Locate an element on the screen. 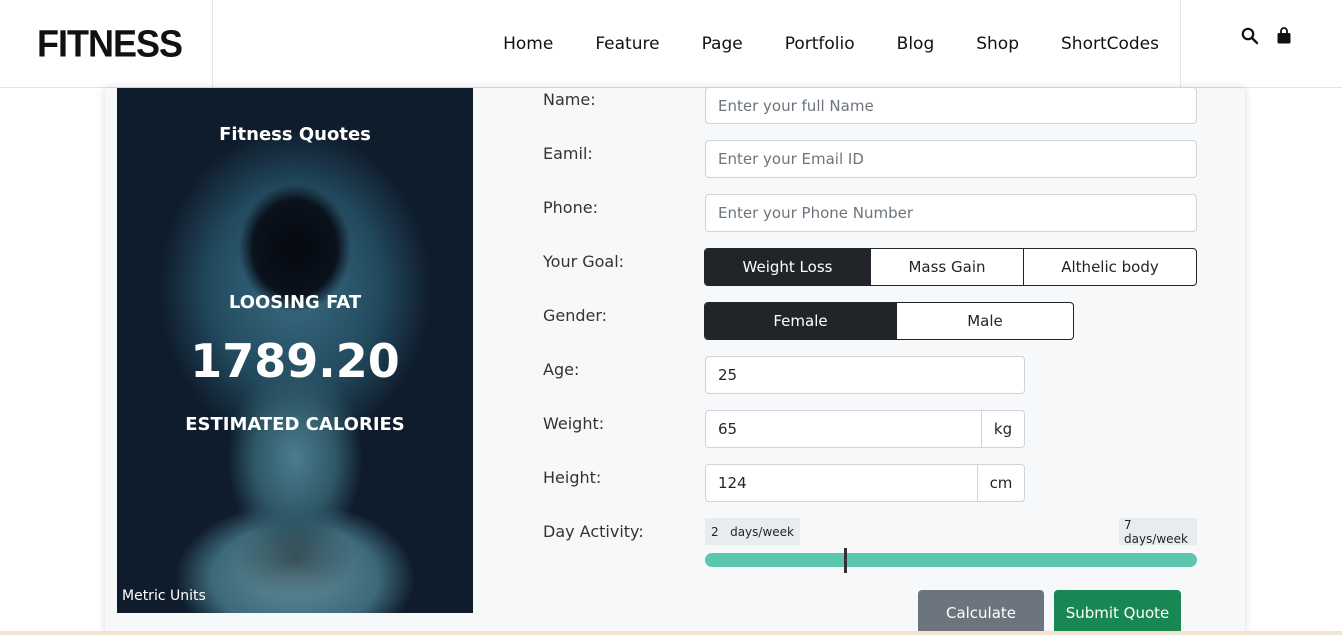 The image size is (1342, 635). search-icon is located at coordinates (1250, 36).